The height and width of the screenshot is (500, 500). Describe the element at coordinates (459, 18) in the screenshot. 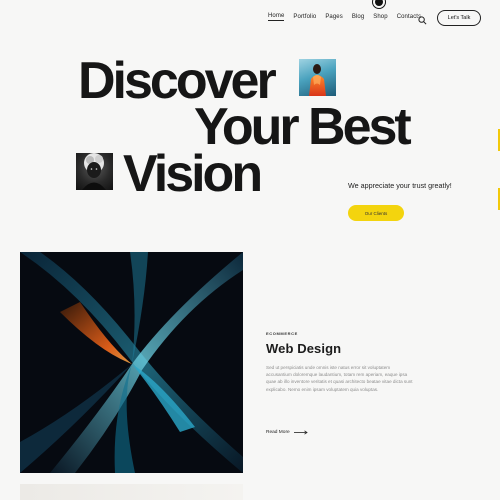

I see `lets-talk-button: Let's Talk` at that location.